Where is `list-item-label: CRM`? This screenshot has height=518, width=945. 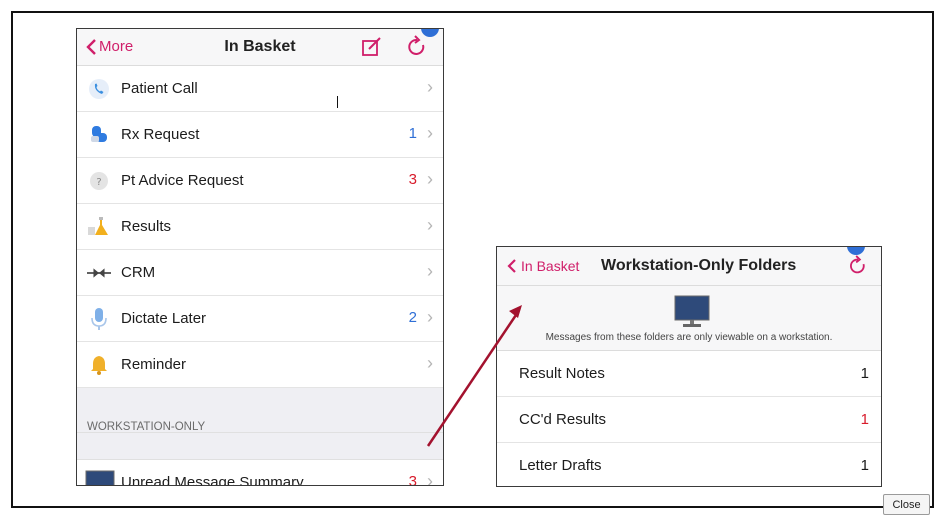
list-item-label: CRM is located at coordinates (138, 272).